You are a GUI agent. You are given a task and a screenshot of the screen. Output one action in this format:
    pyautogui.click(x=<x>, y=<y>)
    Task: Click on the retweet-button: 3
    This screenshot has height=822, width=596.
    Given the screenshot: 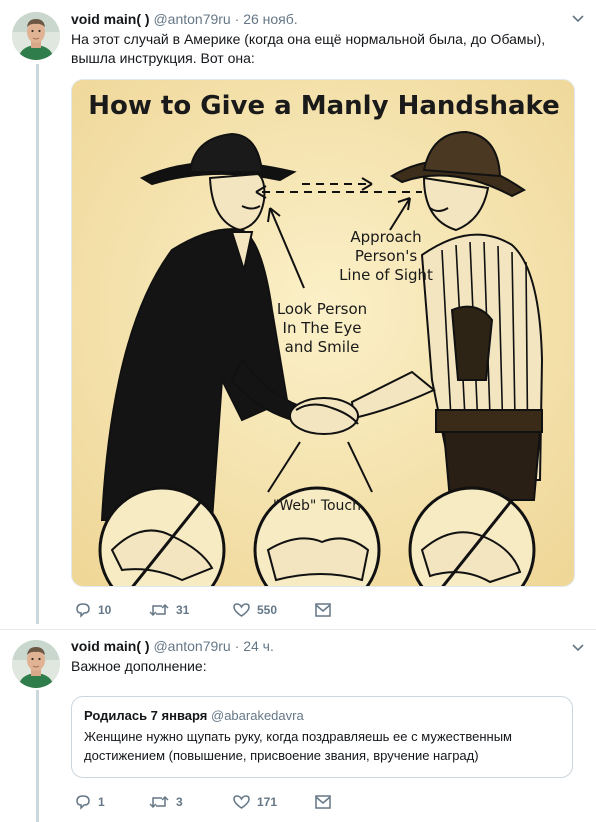 What is the action you would take?
    pyautogui.click(x=166, y=802)
    